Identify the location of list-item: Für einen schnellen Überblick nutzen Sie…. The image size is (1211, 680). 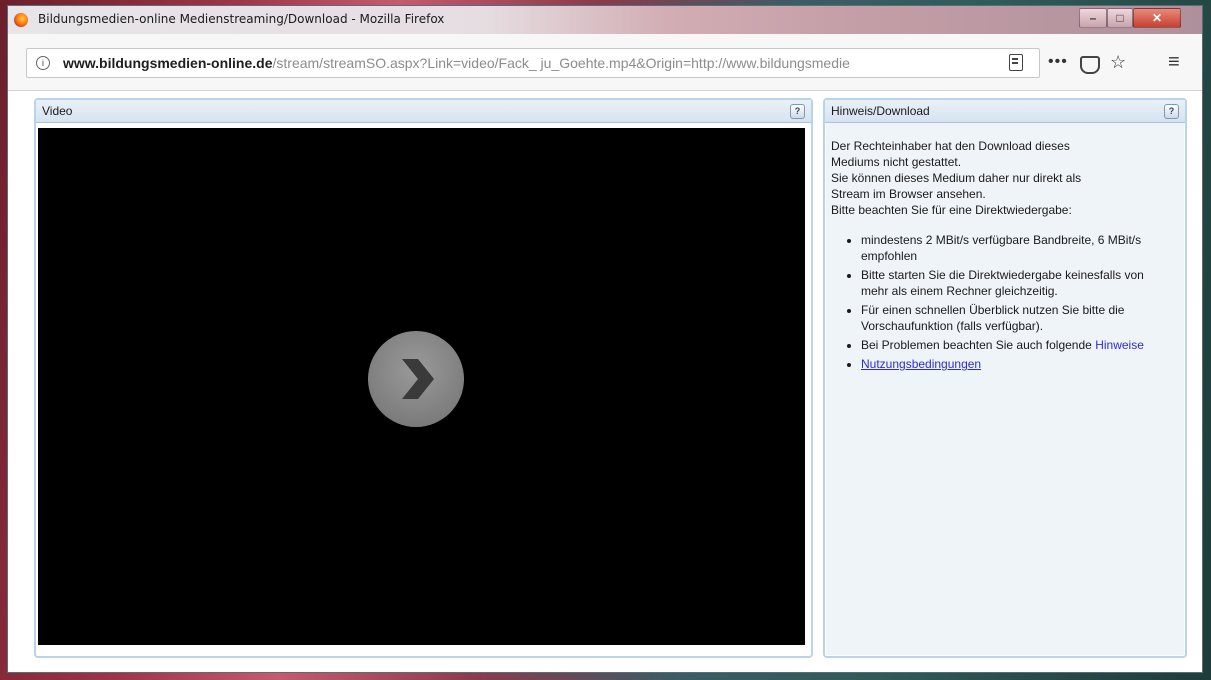
(1014, 318).